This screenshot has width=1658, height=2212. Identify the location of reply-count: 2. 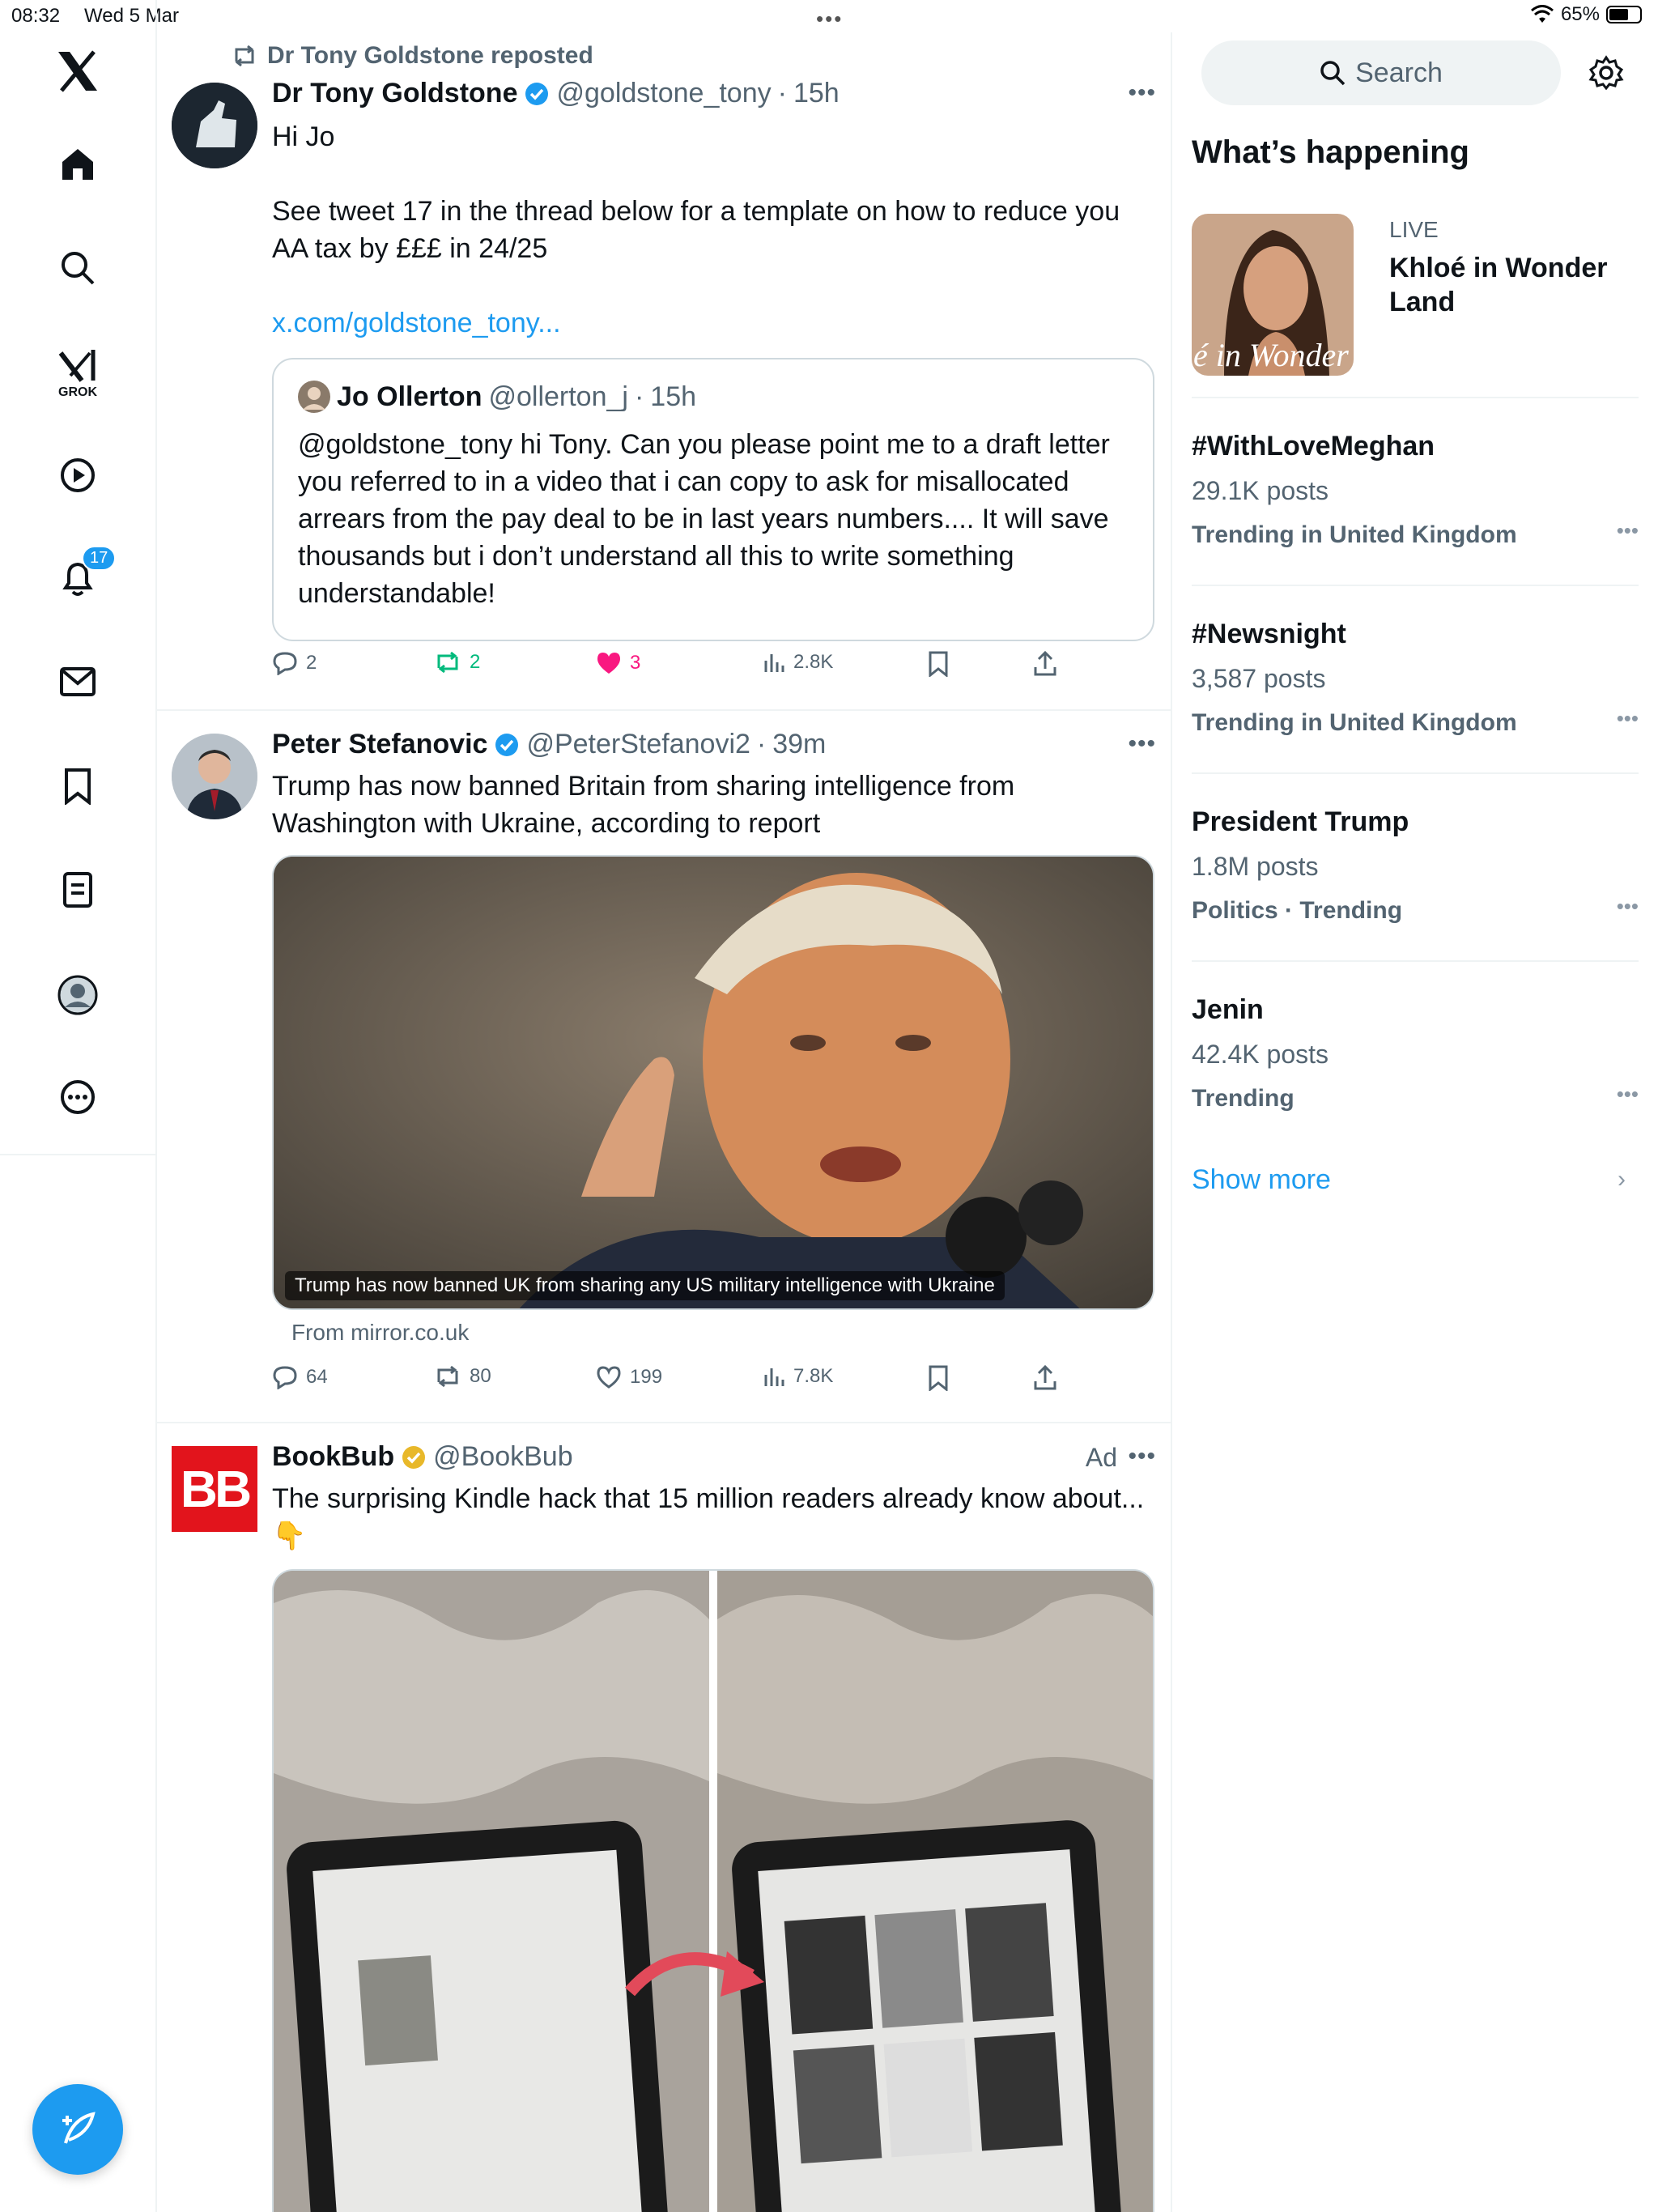
(311, 663).